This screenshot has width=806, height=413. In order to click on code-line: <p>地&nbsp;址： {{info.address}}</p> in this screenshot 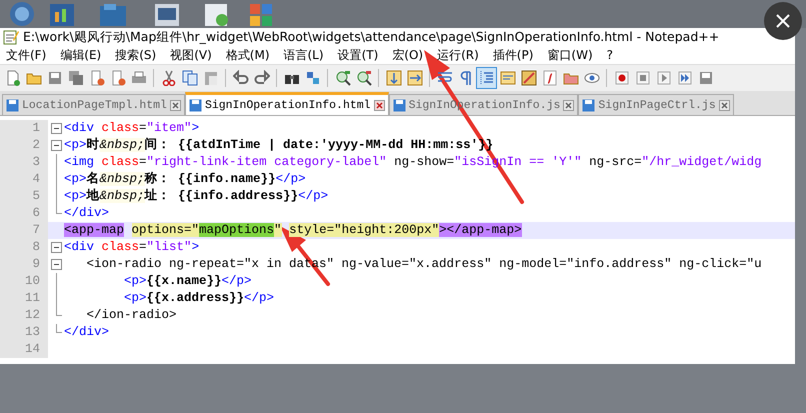, I will do `click(196, 196)`.